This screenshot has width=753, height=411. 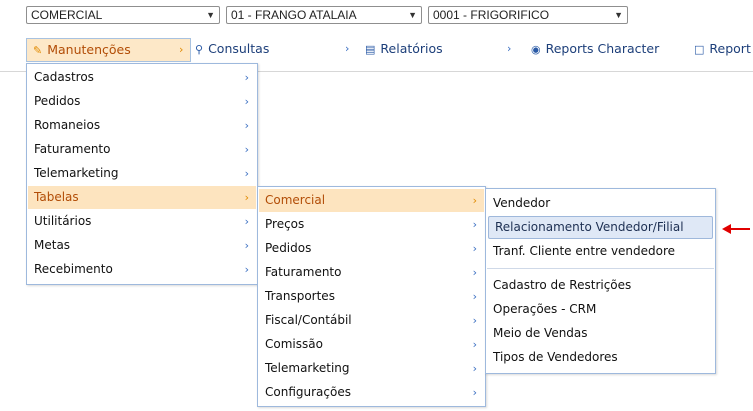 What do you see at coordinates (142, 77) in the screenshot?
I see `menu-item-cadastros: Cadastros ›` at bounding box center [142, 77].